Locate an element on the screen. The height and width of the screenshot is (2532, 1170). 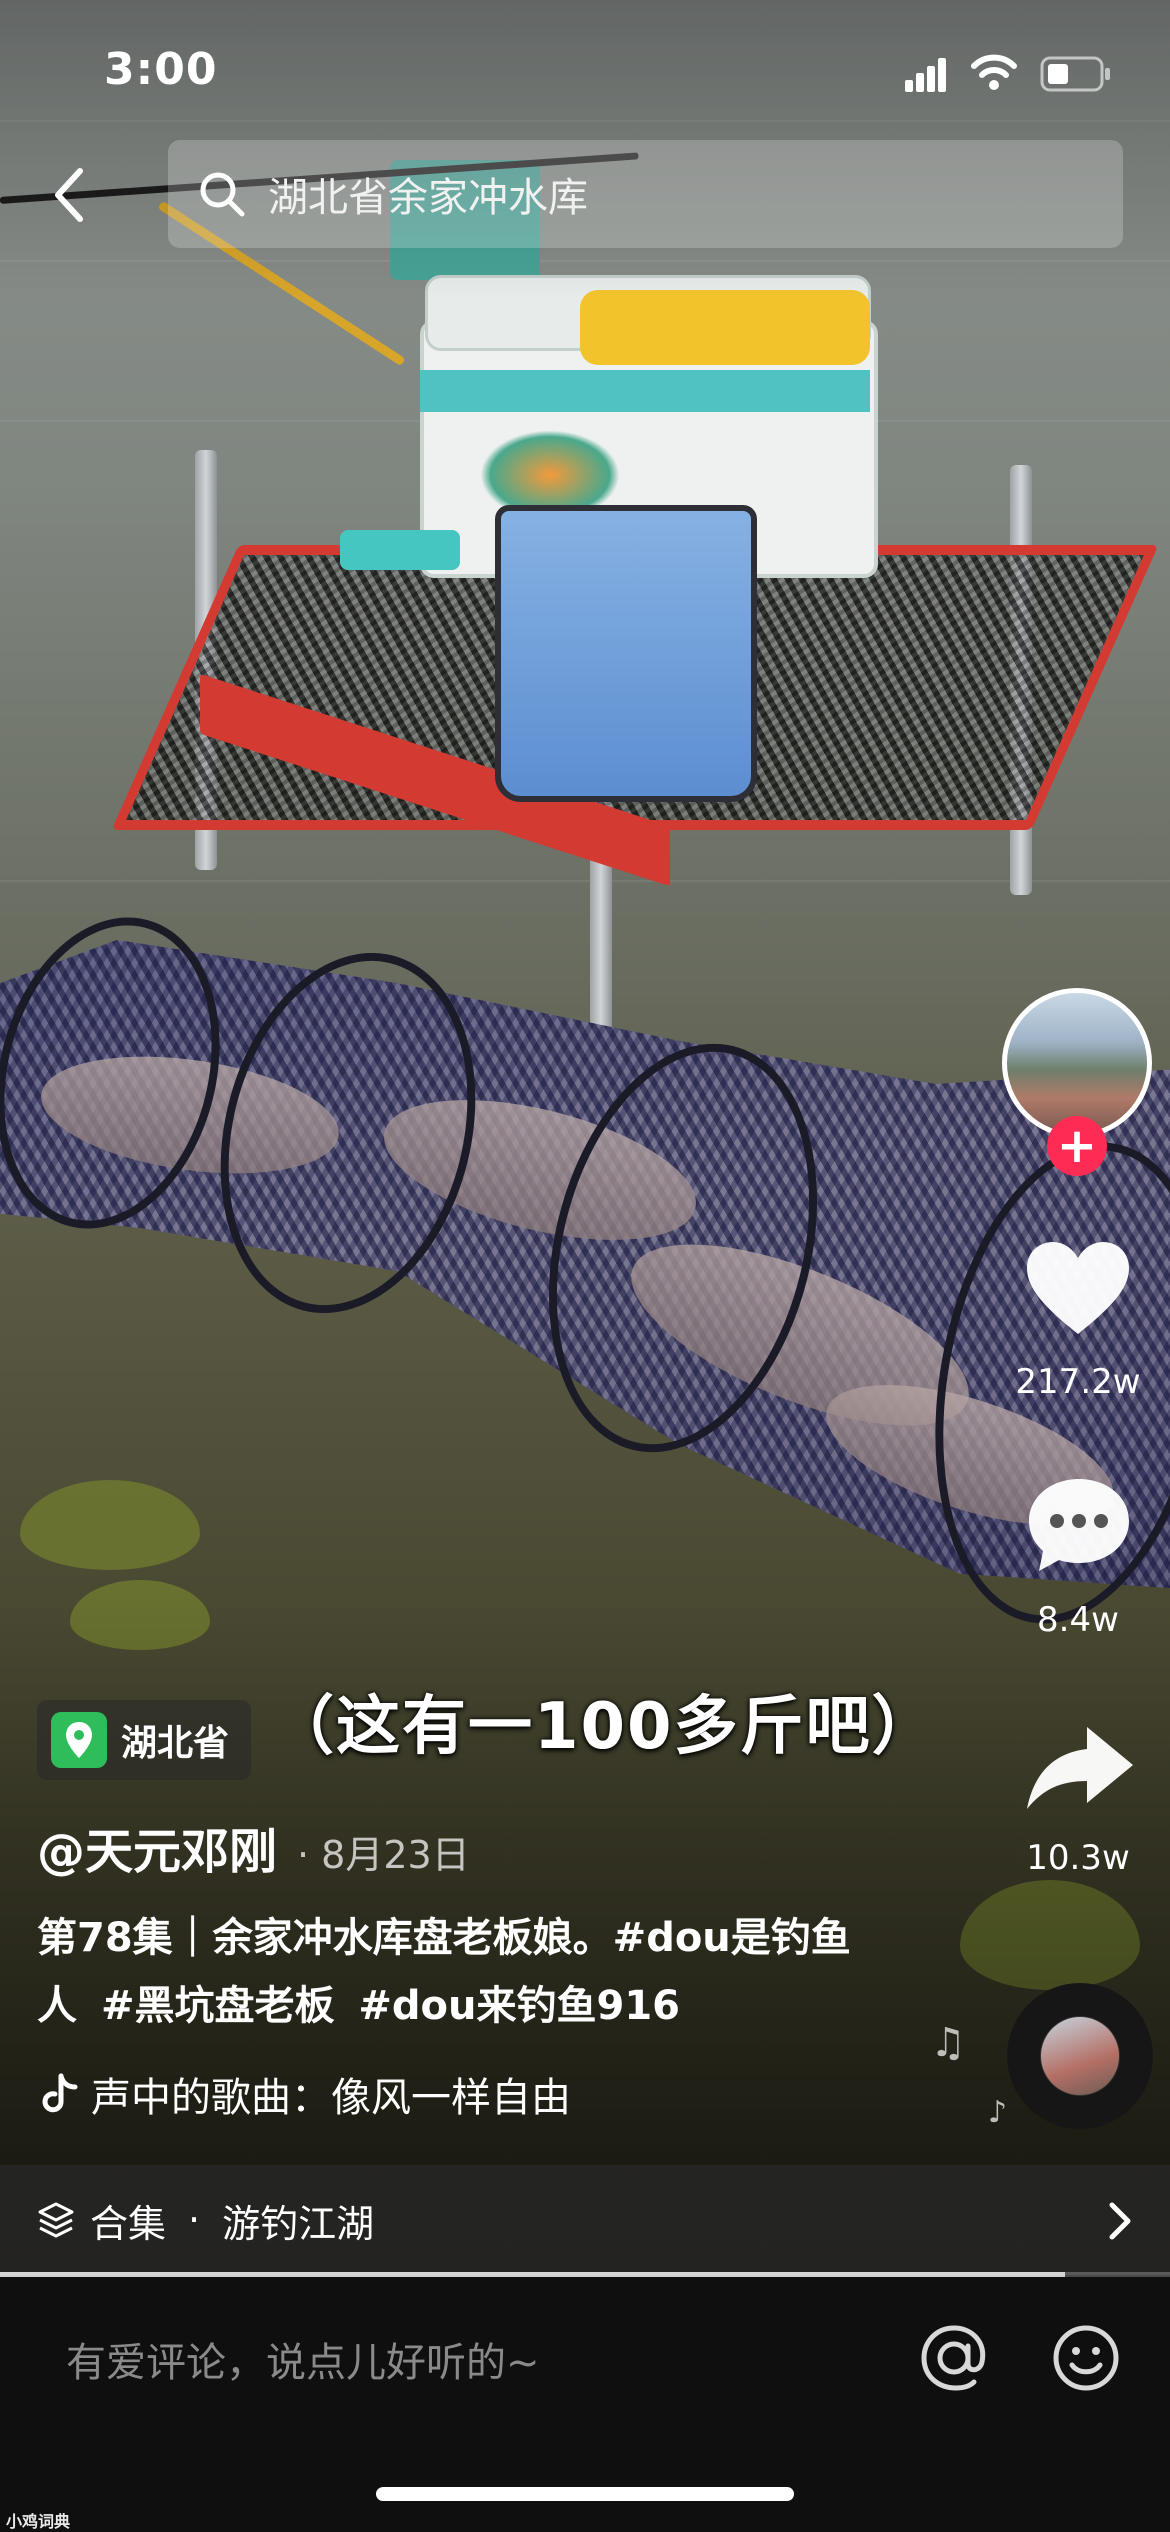
heart-icon is located at coordinates (1078, 1290).